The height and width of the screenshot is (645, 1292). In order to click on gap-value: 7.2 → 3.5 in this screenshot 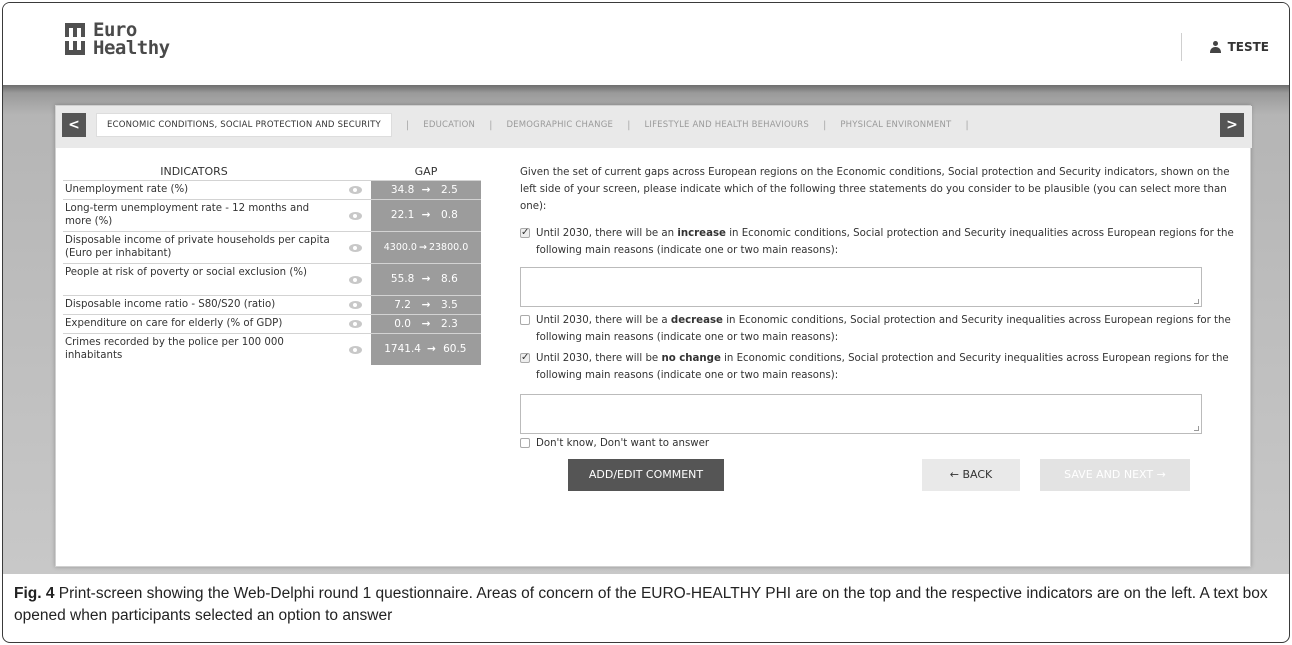, I will do `click(426, 305)`.